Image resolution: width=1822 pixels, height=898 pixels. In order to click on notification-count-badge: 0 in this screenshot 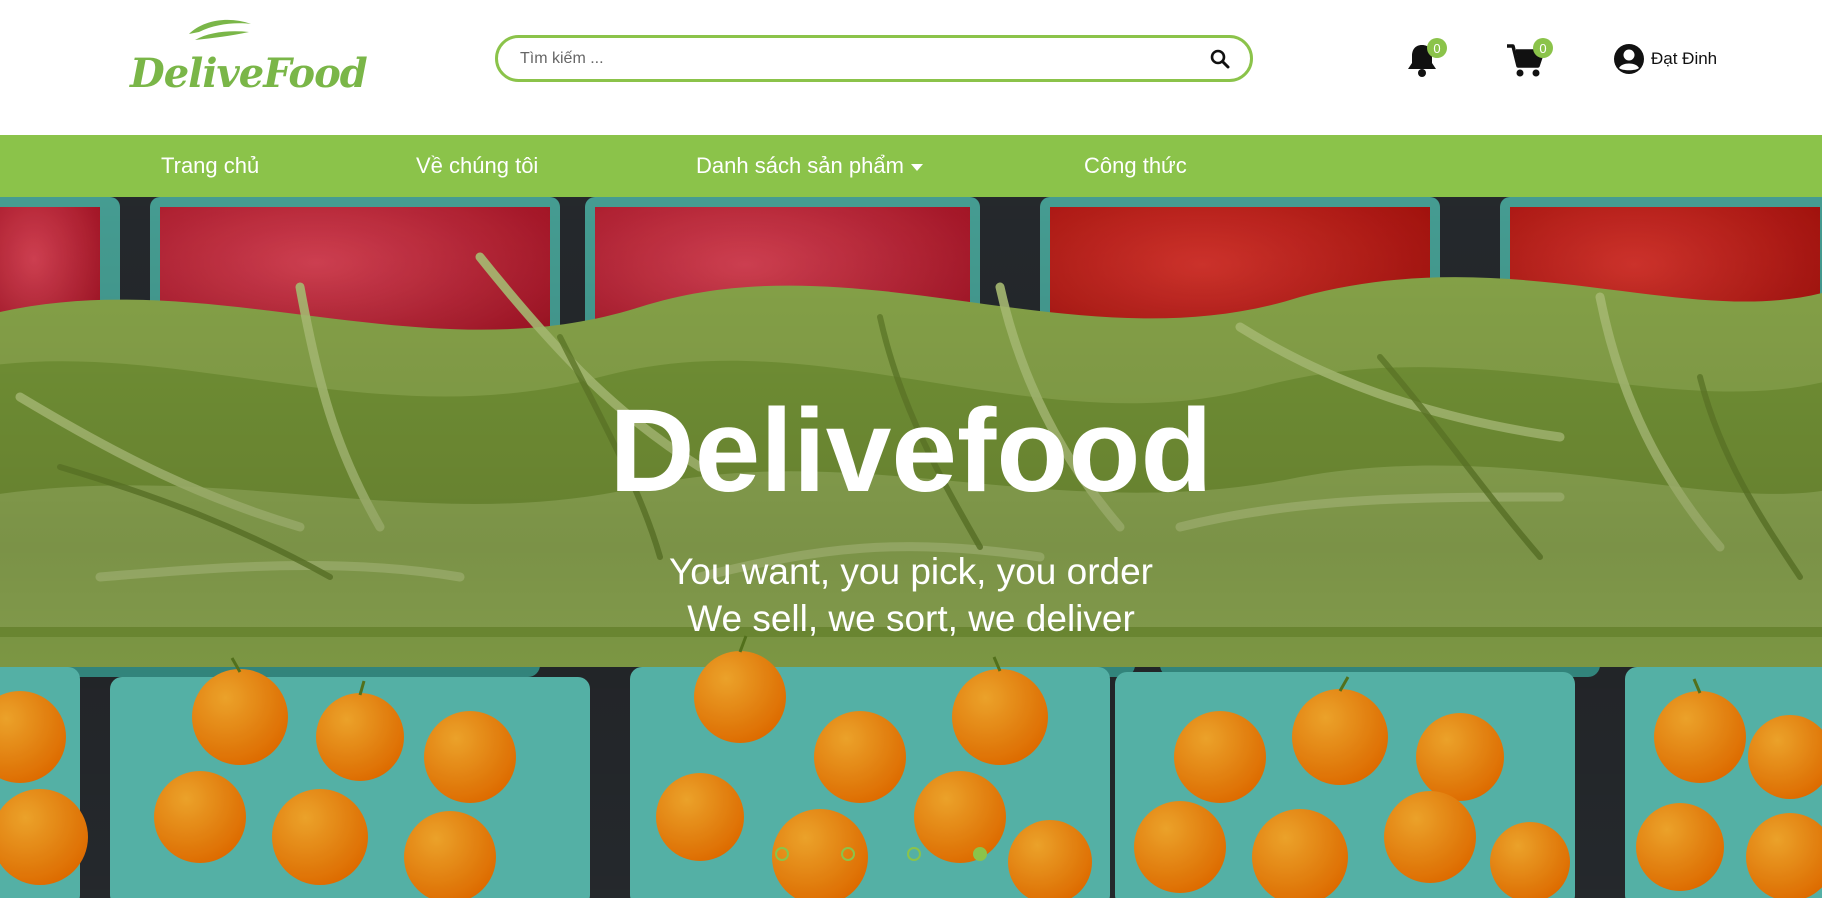, I will do `click(1437, 48)`.